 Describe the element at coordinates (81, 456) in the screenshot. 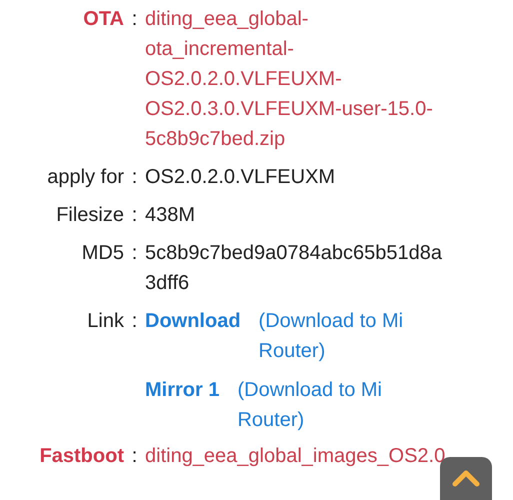

I see `field-label: Fastboot` at that location.